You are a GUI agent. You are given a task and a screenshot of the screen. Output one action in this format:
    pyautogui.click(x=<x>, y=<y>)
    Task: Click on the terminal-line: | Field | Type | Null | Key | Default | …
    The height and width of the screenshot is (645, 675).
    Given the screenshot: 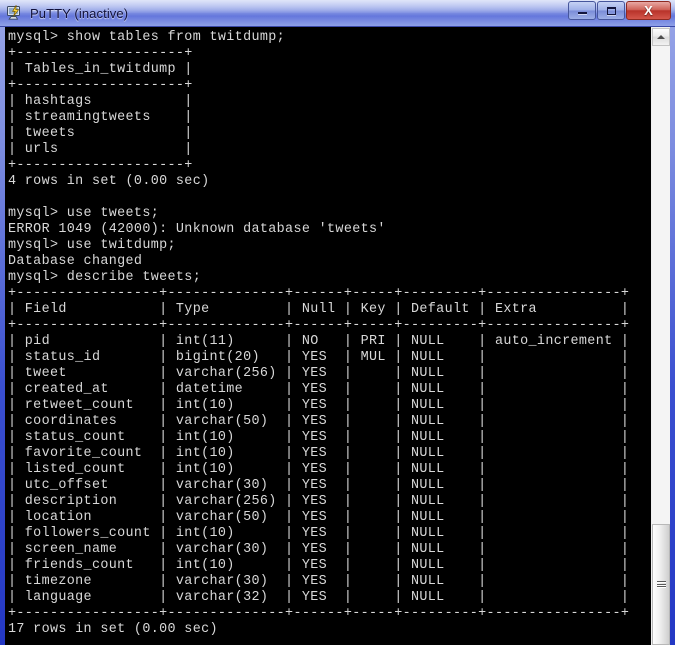 What is the action you would take?
    pyautogui.click(x=319, y=309)
    